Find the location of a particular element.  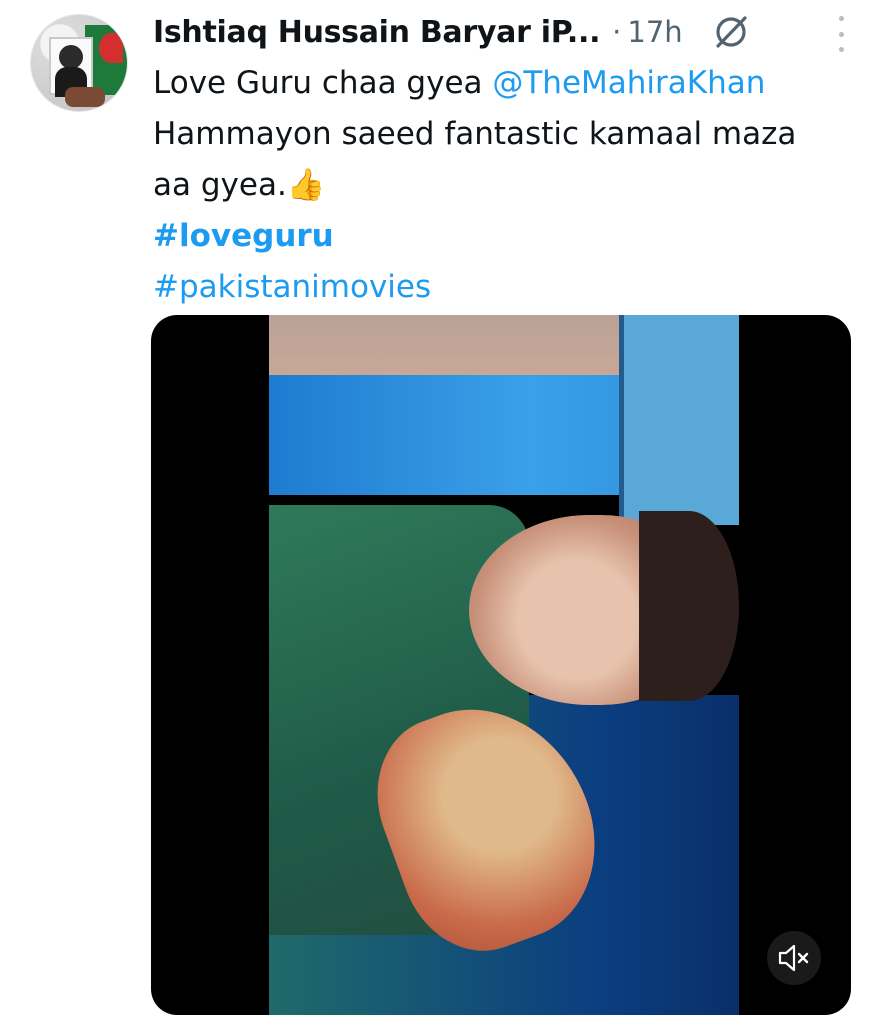

tweet-text-line-1: Love Guru chaa gyea is located at coordinates (323, 83).